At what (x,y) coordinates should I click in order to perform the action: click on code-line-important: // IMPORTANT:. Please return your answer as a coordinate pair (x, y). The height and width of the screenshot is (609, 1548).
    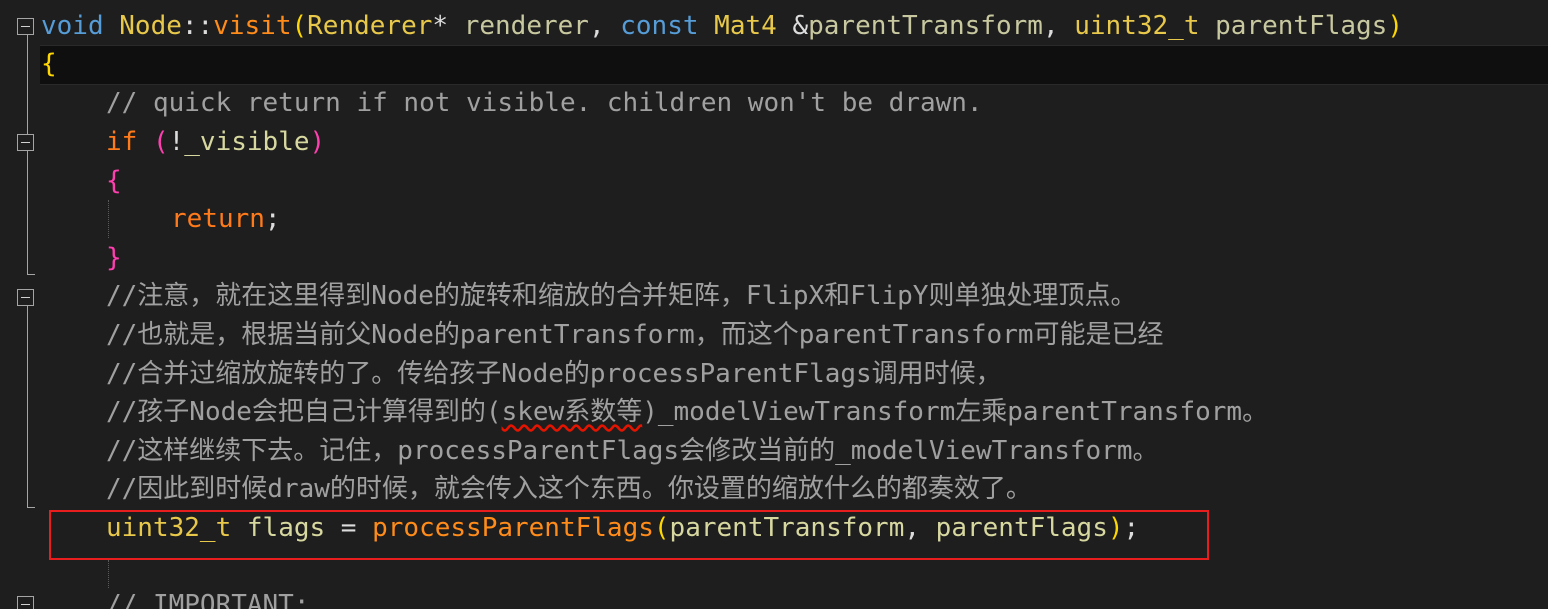
    Looking at the image, I should click on (208, 597).